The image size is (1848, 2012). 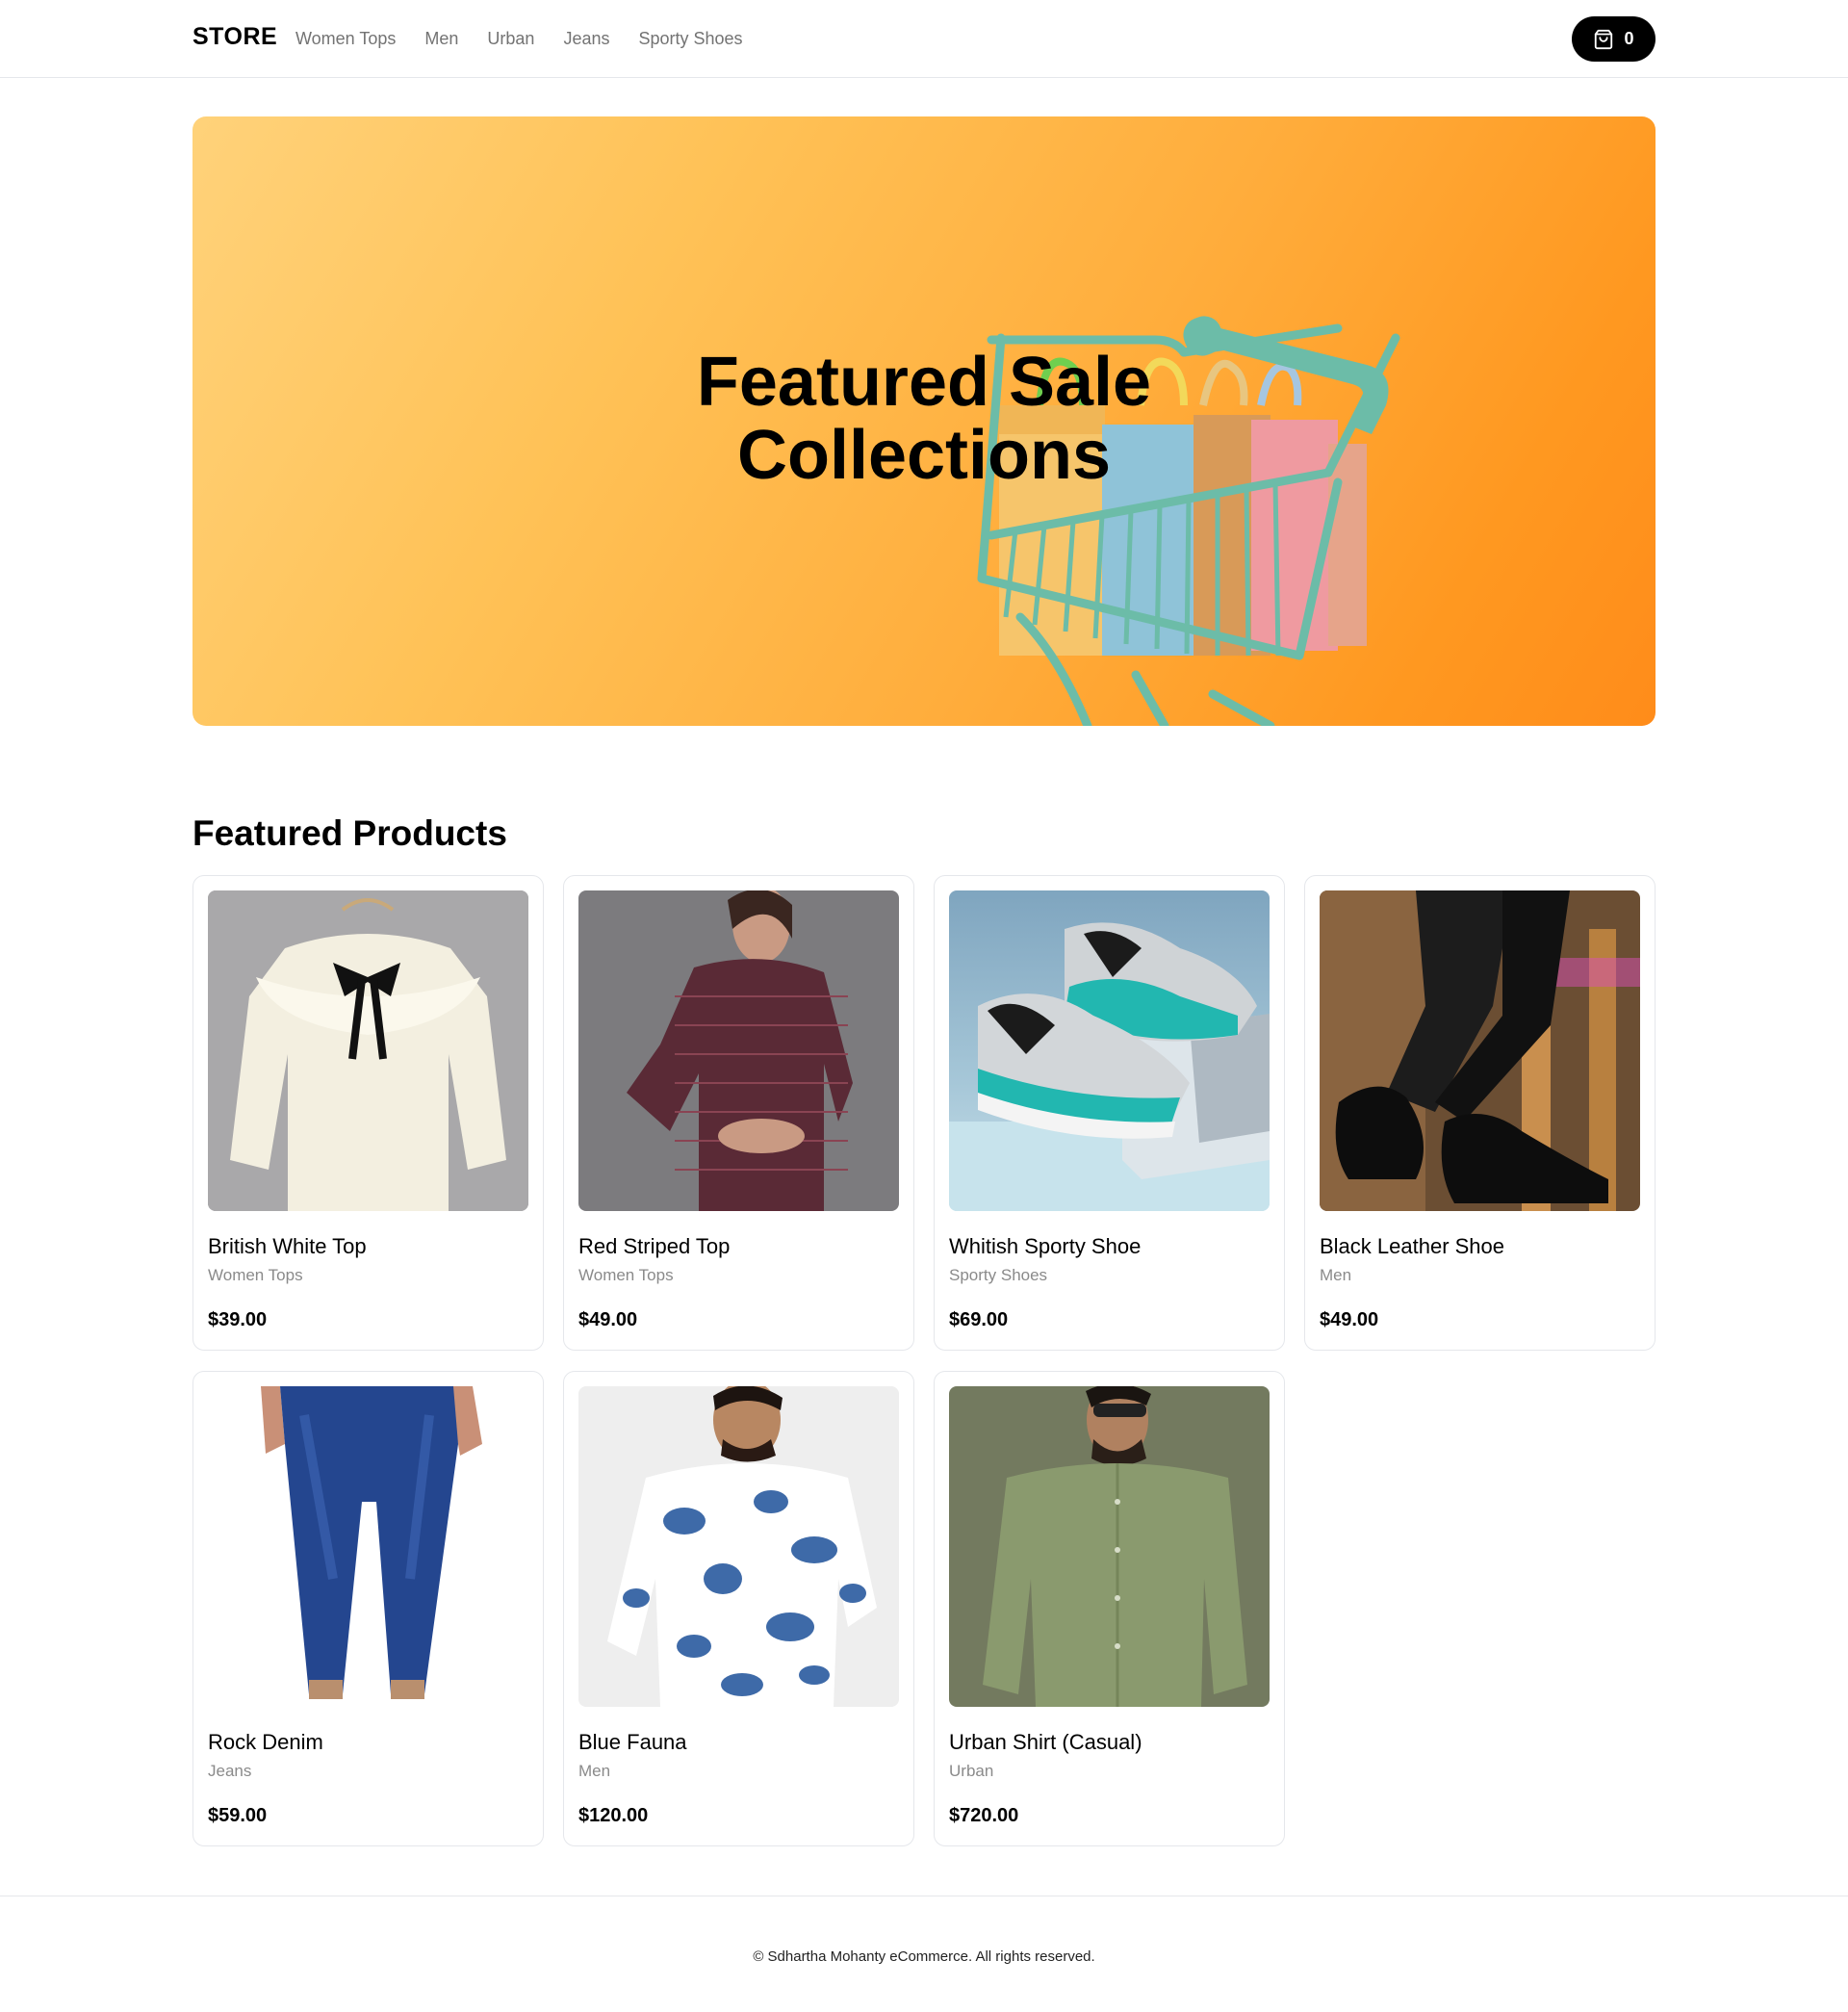 What do you see at coordinates (924, 456) in the screenshot?
I see `hero-title-line-2: Collections` at bounding box center [924, 456].